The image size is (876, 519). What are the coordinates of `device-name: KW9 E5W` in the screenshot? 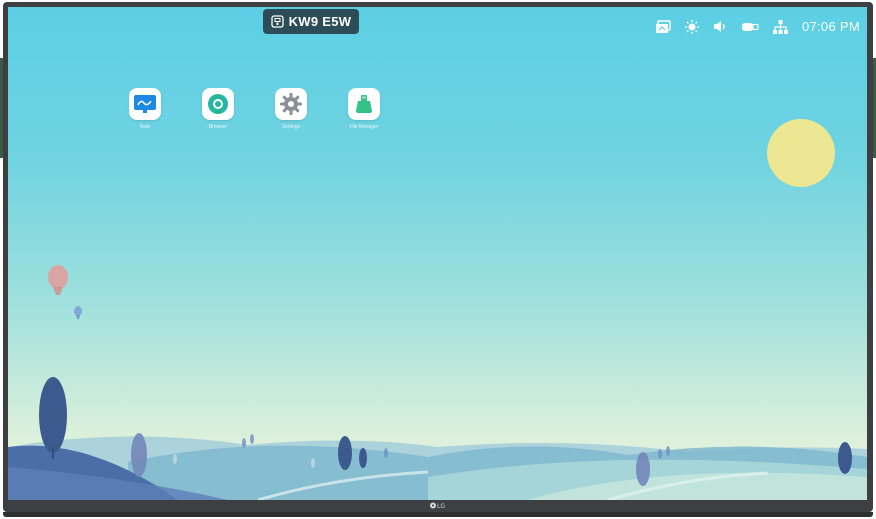 It's located at (320, 21).